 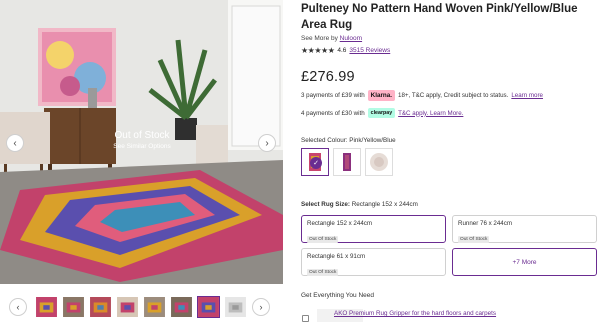 I want to click on clearpay-logo: clearpay, so click(x=381, y=113).